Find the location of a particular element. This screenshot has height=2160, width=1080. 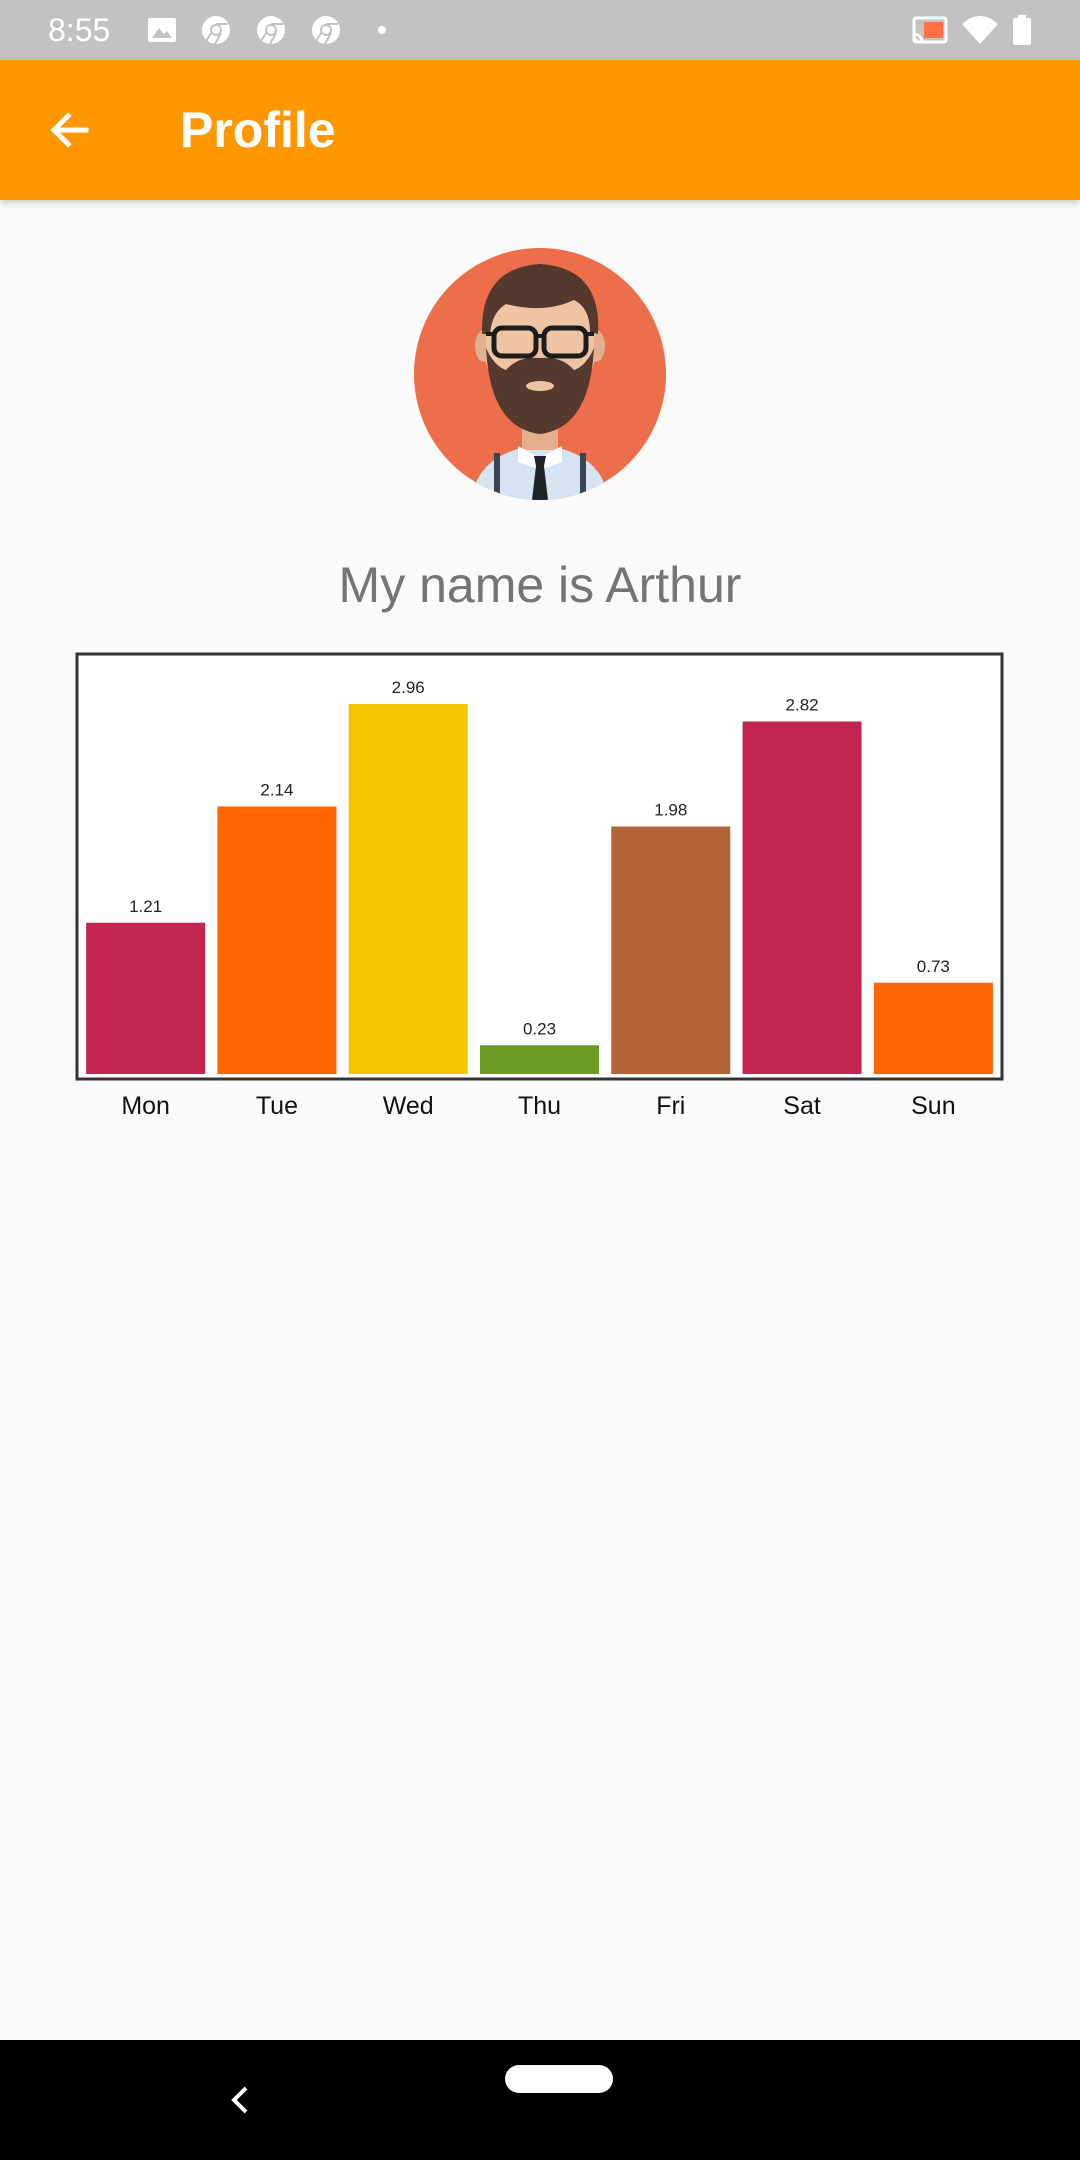

bar-tue is located at coordinates (277, 940).